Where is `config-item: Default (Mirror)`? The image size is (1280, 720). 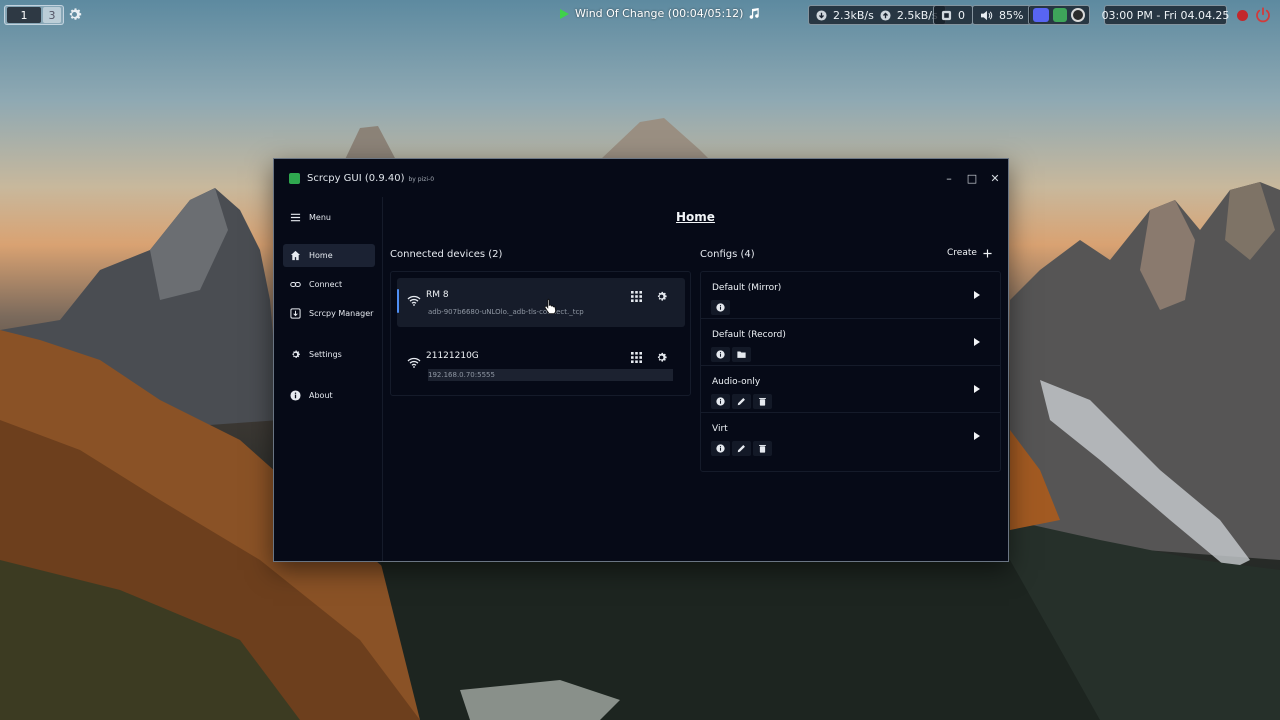
config-item: Default (Mirror) is located at coordinates (850, 295).